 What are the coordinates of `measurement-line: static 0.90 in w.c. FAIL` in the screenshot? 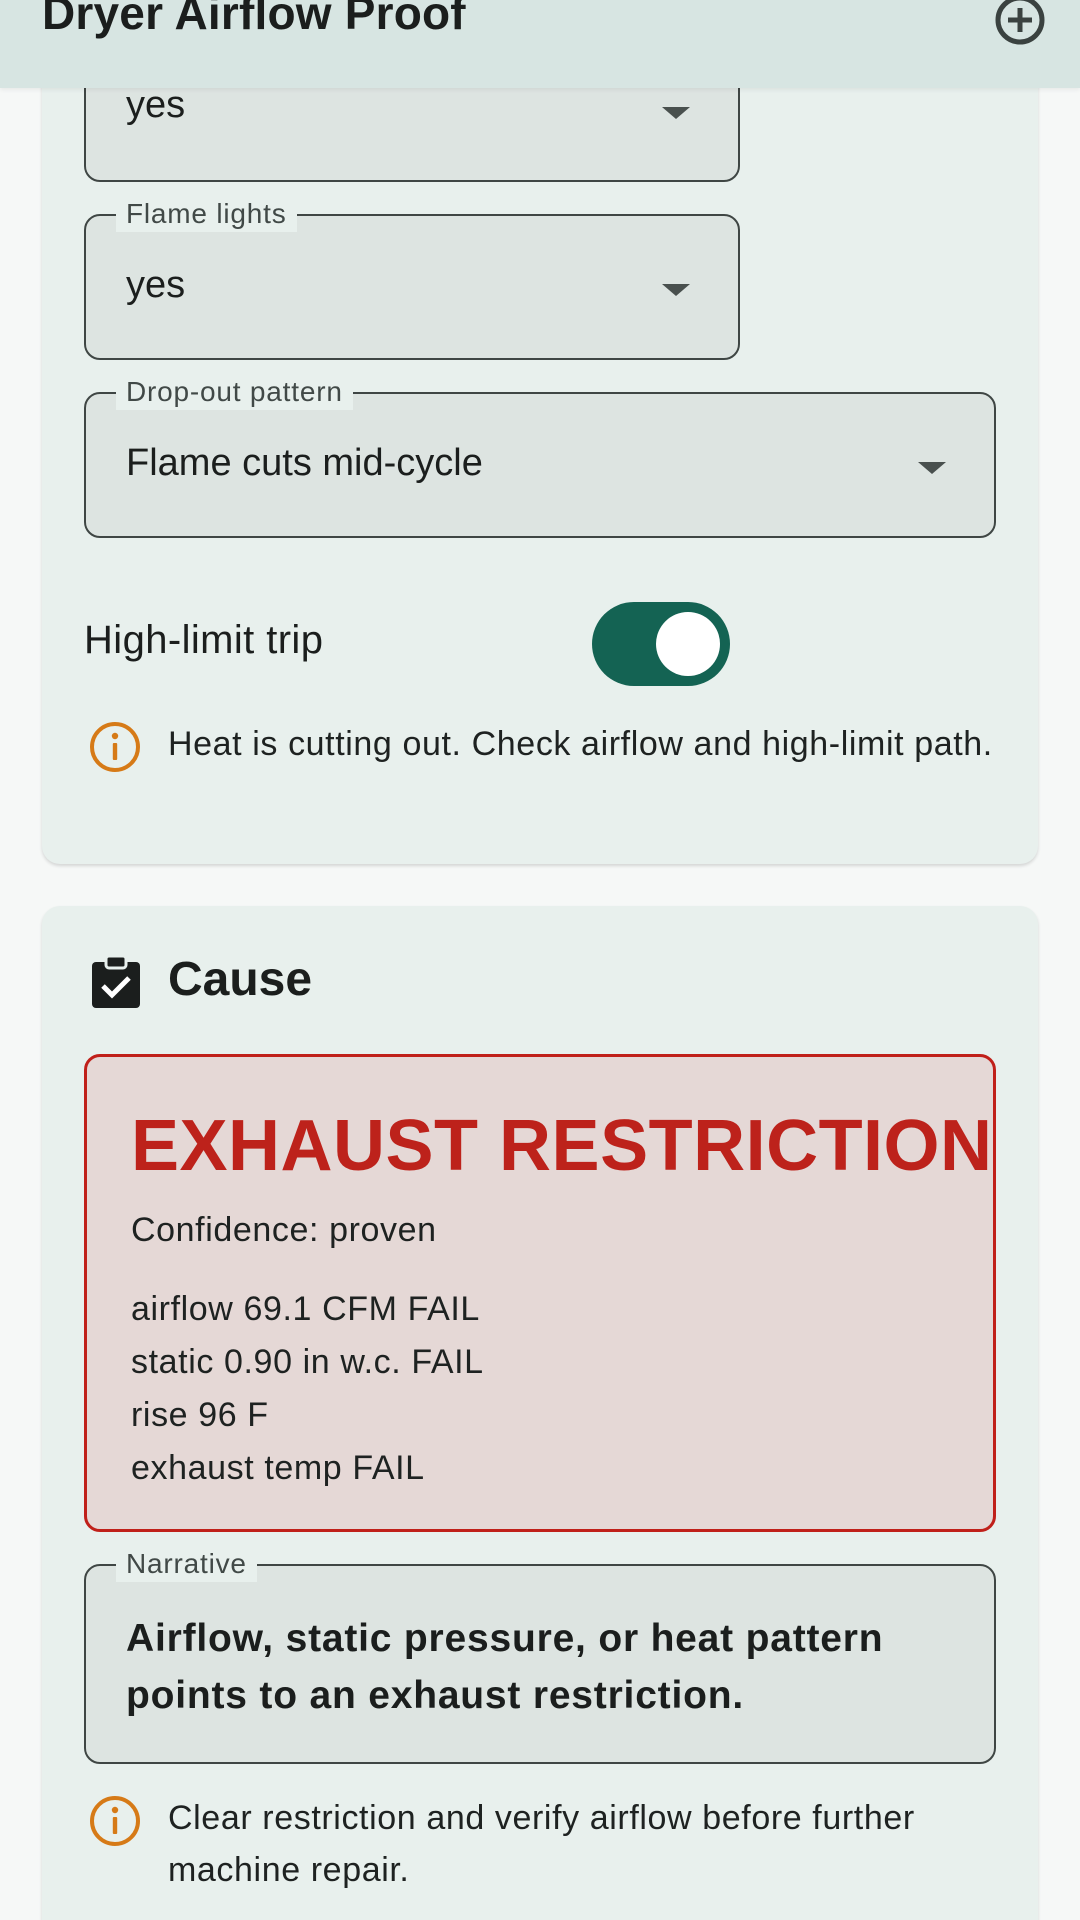 It's located at (307, 1362).